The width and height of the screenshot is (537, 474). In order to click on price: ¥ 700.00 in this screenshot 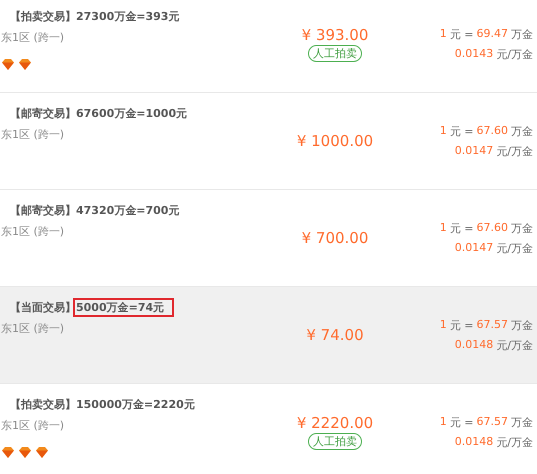, I will do `click(335, 238)`.